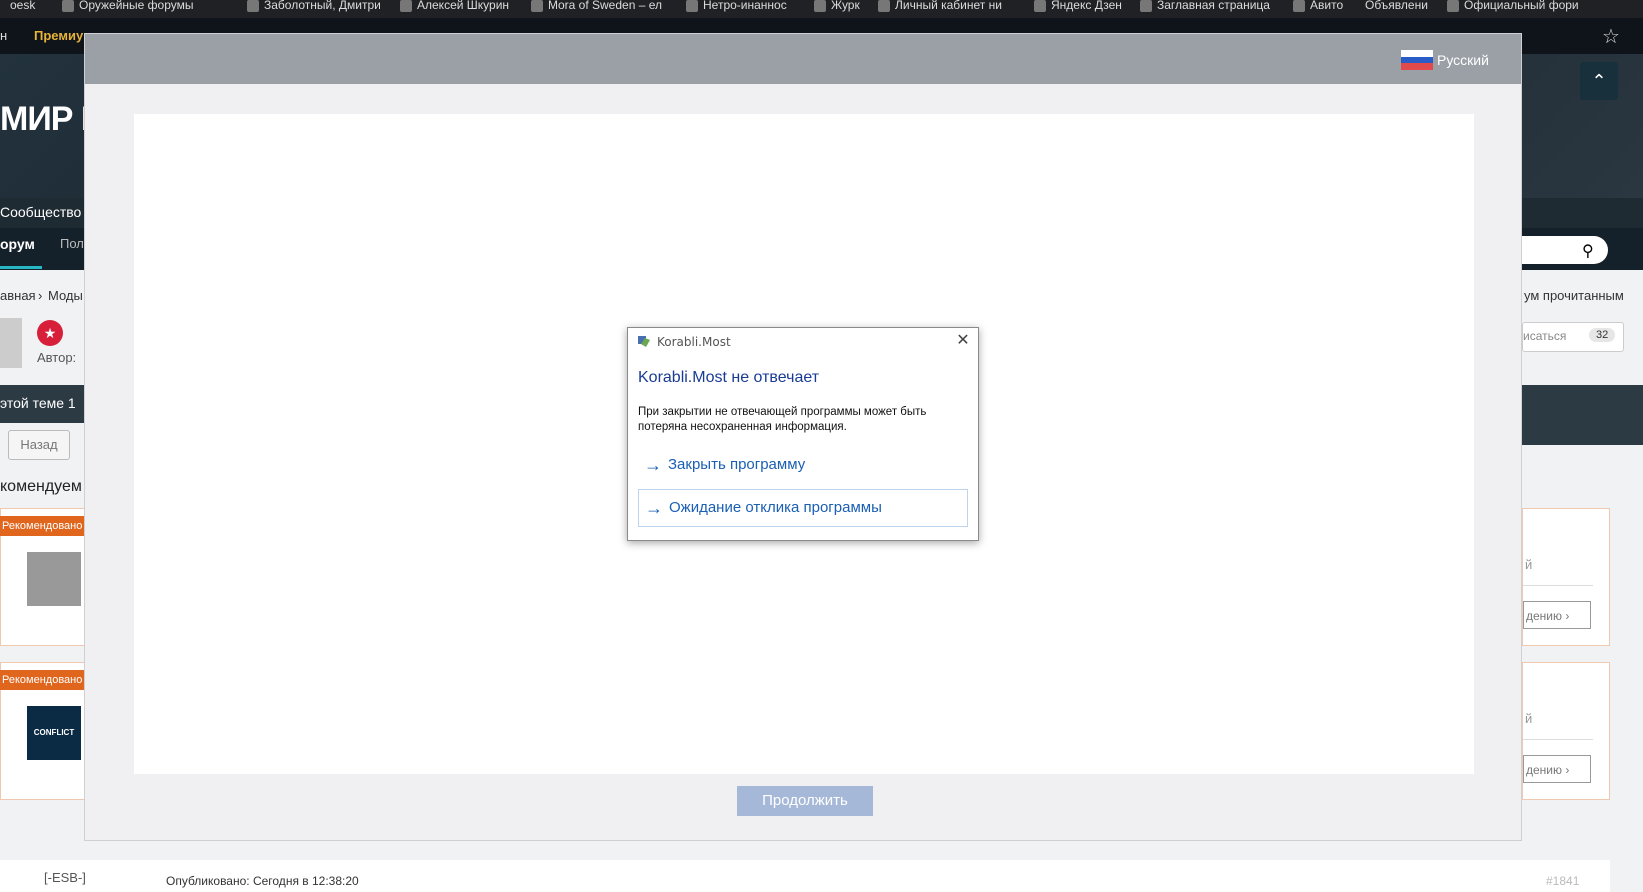 The height and width of the screenshot is (892, 1643). What do you see at coordinates (1417, 60) in the screenshot?
I see `russia-flag-icon` at bounding box center [1417, 60].